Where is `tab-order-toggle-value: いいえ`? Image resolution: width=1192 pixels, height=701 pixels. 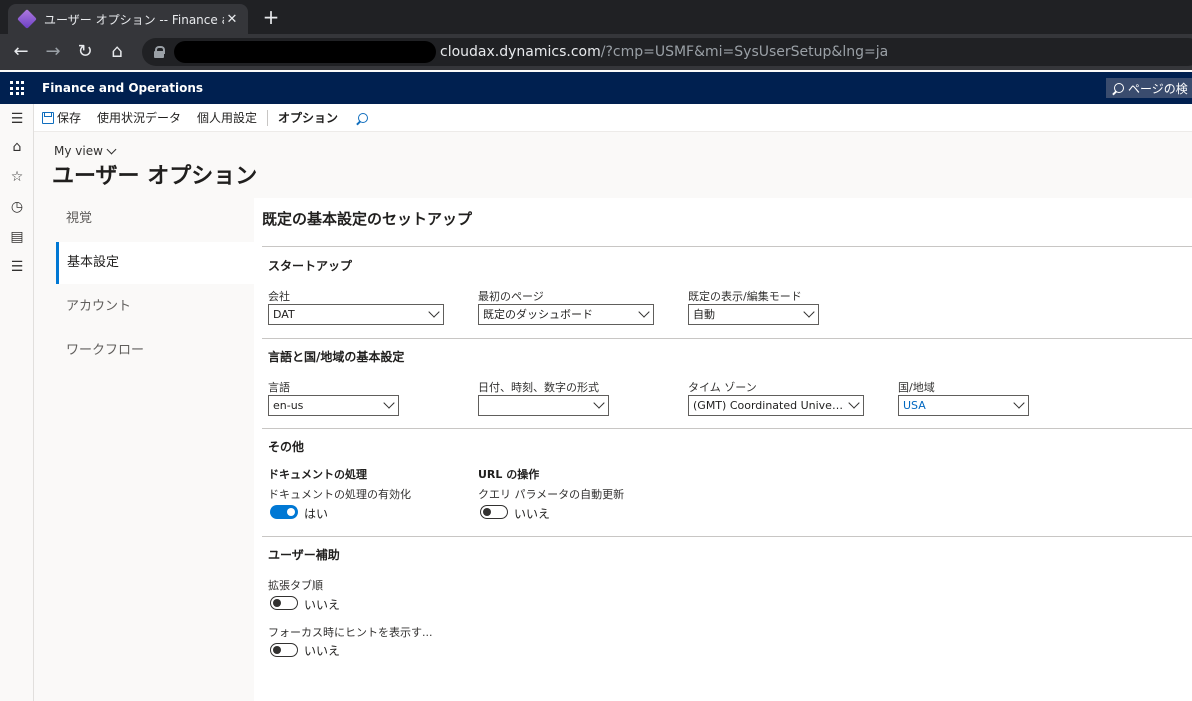
tab-order-toggle-value: いいえ is located at coordinates (322, 605).